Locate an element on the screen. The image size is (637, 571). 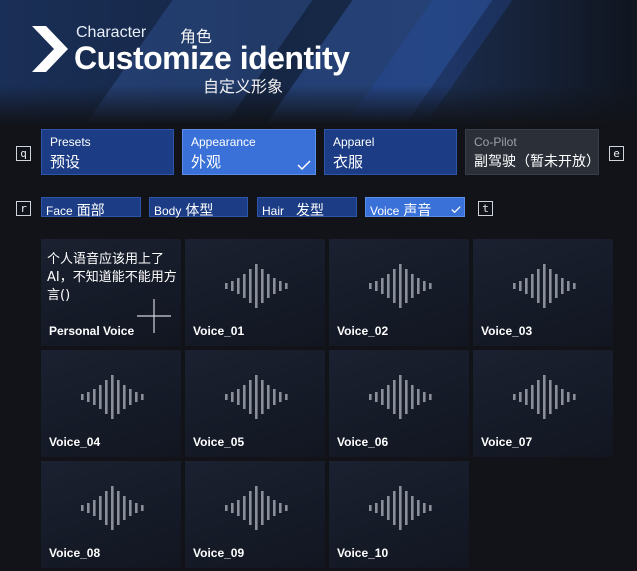
voice-tile-personal: 个人语音应该用上了AI，不知道能不能用方言() Personal Voice is located at coordinates (111, 292).